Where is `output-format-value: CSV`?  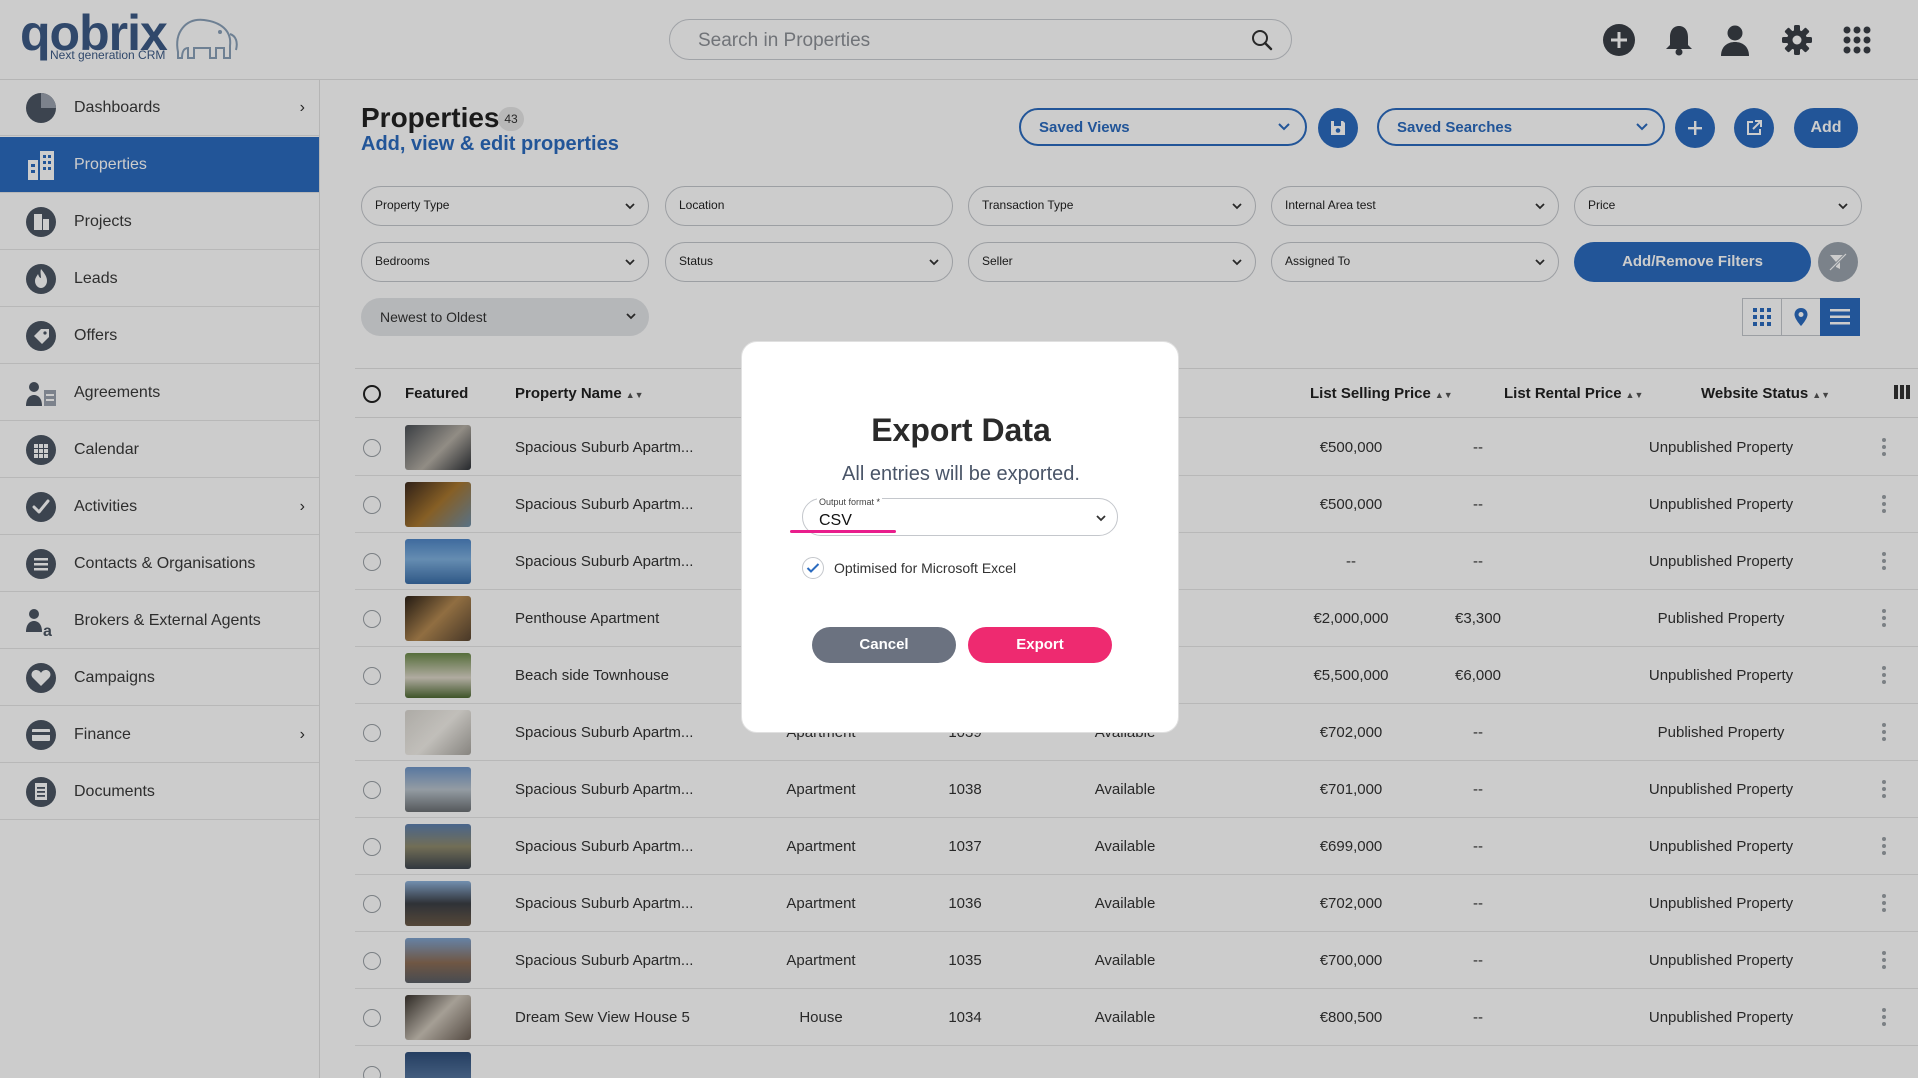 output-format-value: CSV is located at coordinates (835, 520).